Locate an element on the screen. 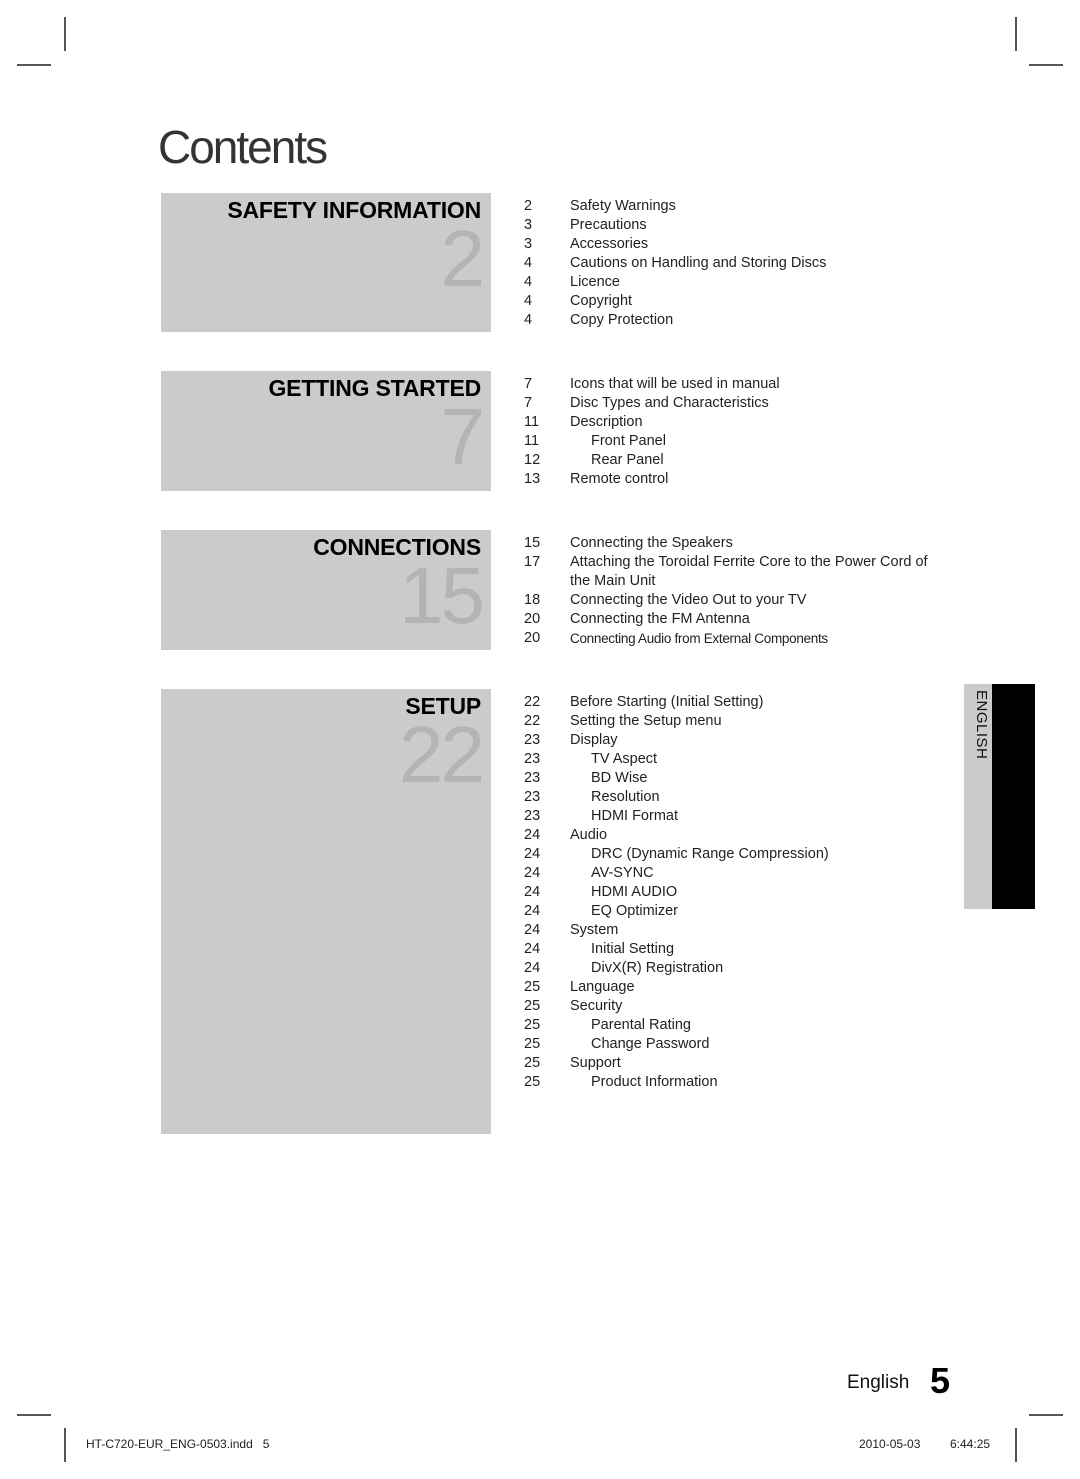 The height and width of the screenshot is (1479, 1080). toc-entry: 25 Support is located at coordinates (734, 1063).